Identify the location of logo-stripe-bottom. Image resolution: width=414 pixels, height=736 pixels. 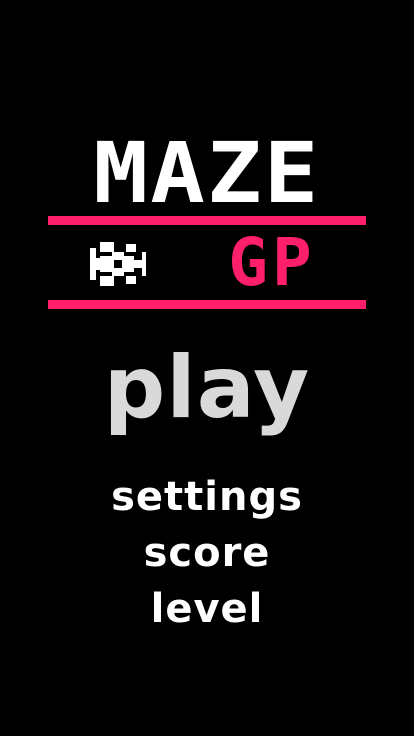
(207, 304).